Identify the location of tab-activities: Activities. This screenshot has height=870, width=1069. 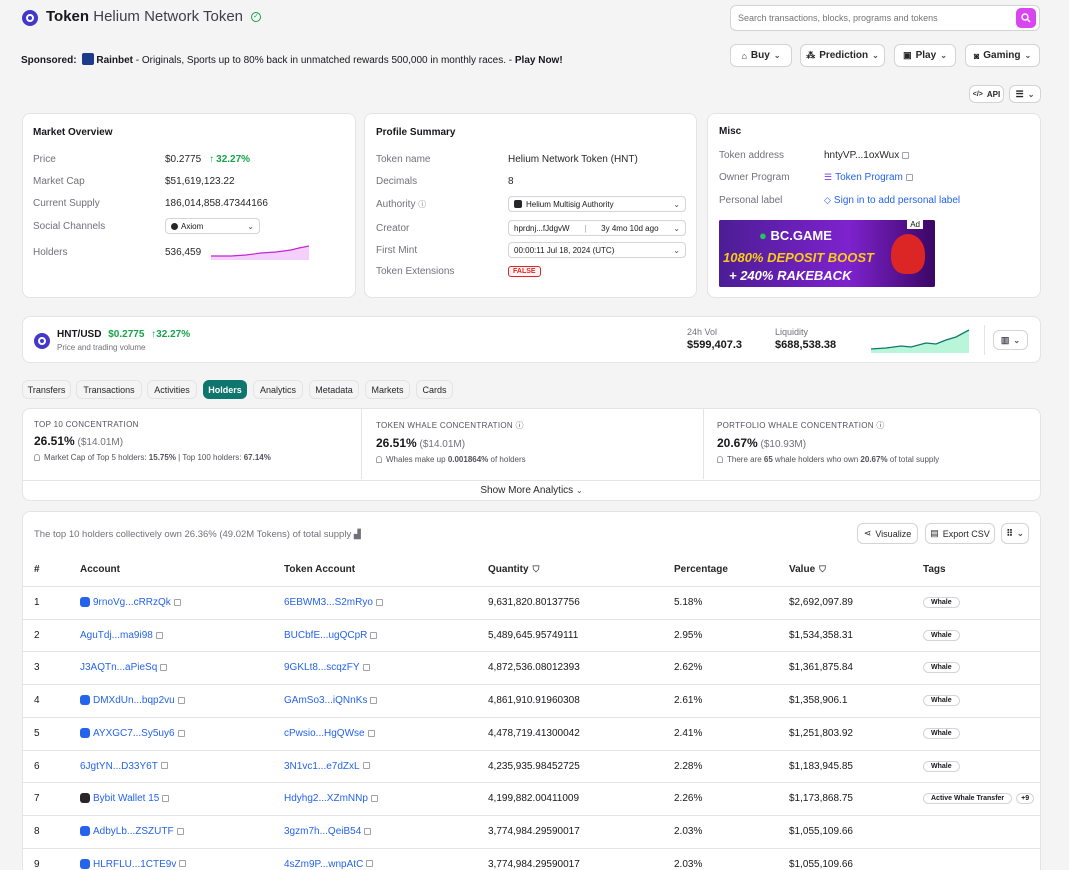
(172, 389).